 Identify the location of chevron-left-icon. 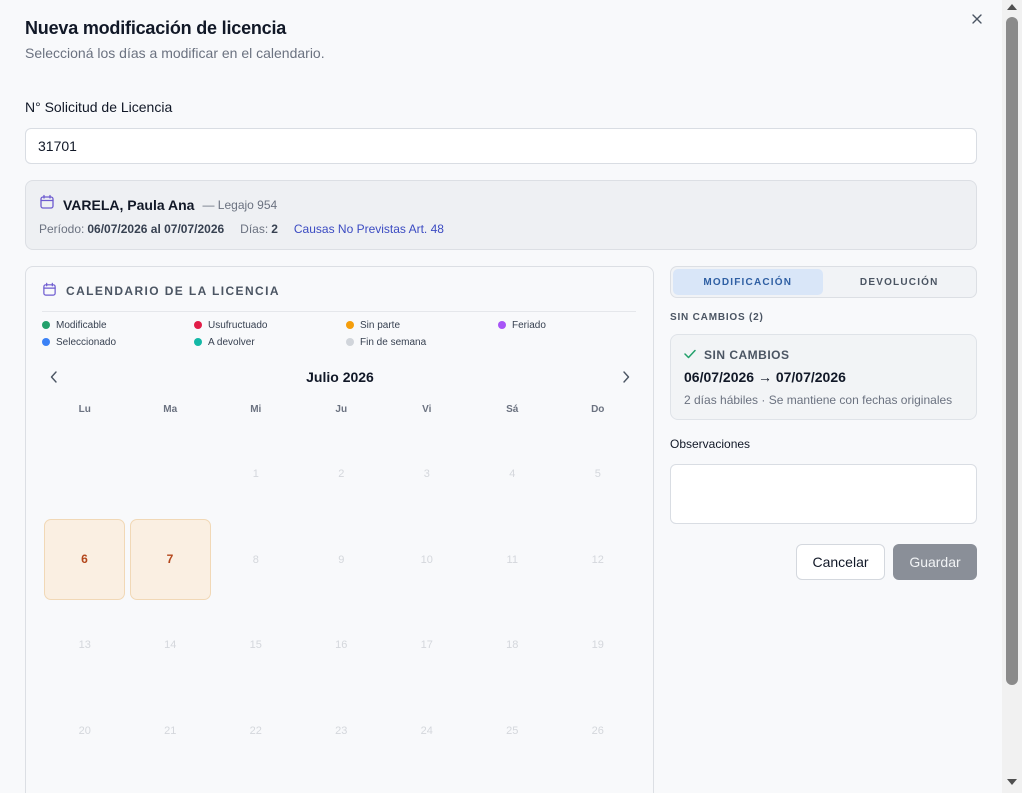
(54, 377).